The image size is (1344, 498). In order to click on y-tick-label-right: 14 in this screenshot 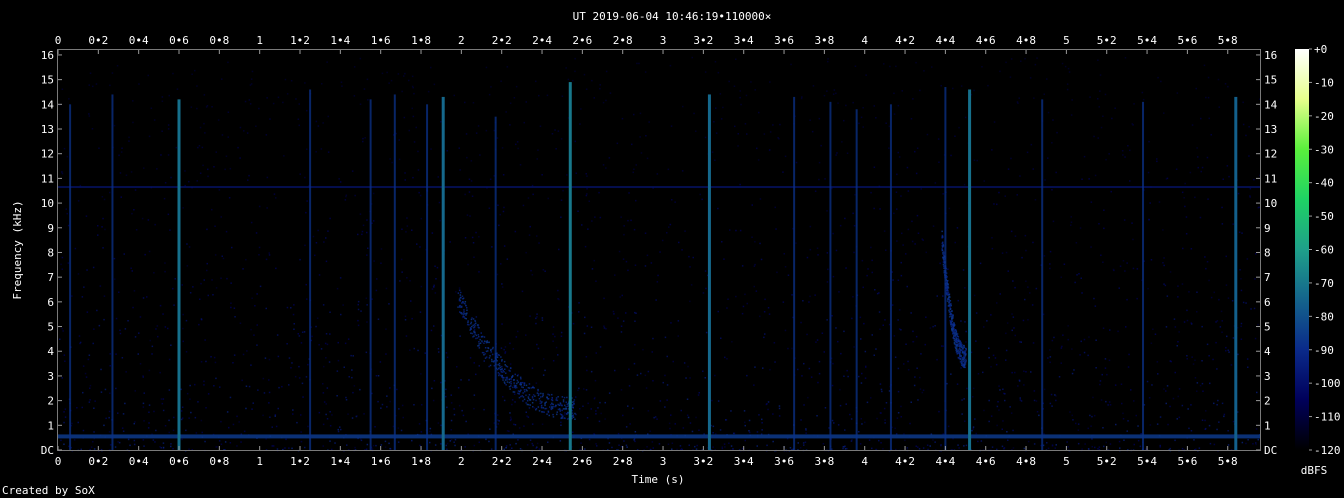, I will do `click(1271, 104)`.